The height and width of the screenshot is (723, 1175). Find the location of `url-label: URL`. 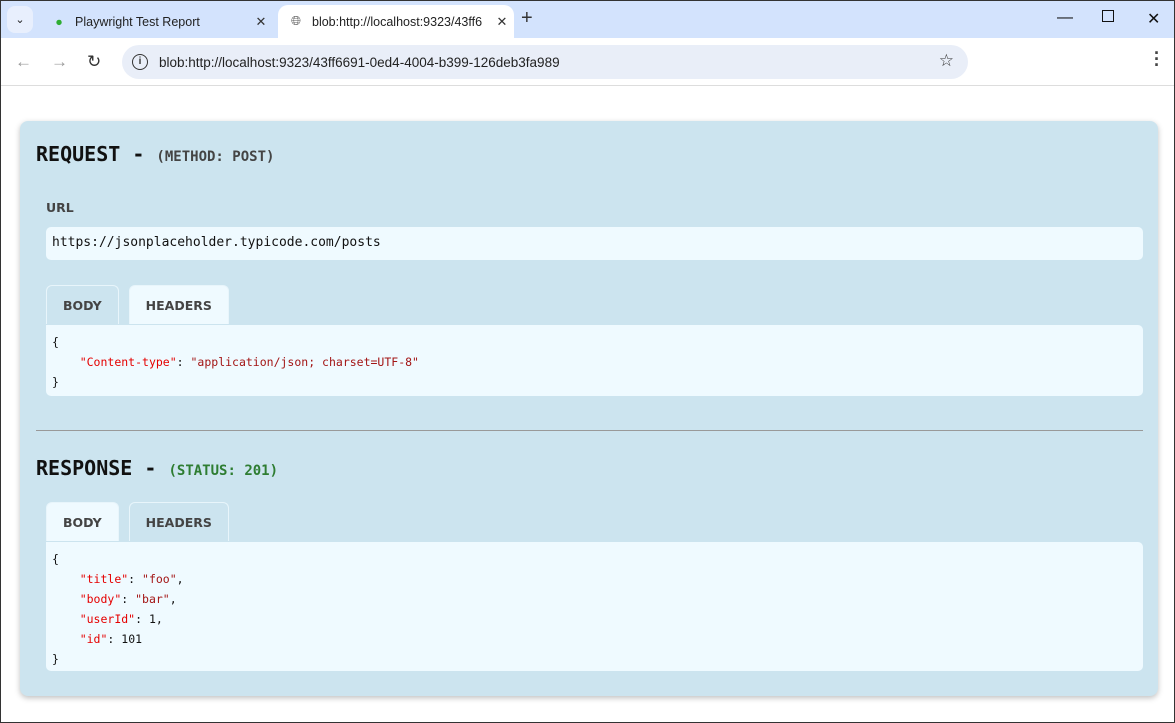

url-label: URL is located at coordinates (60, 207).